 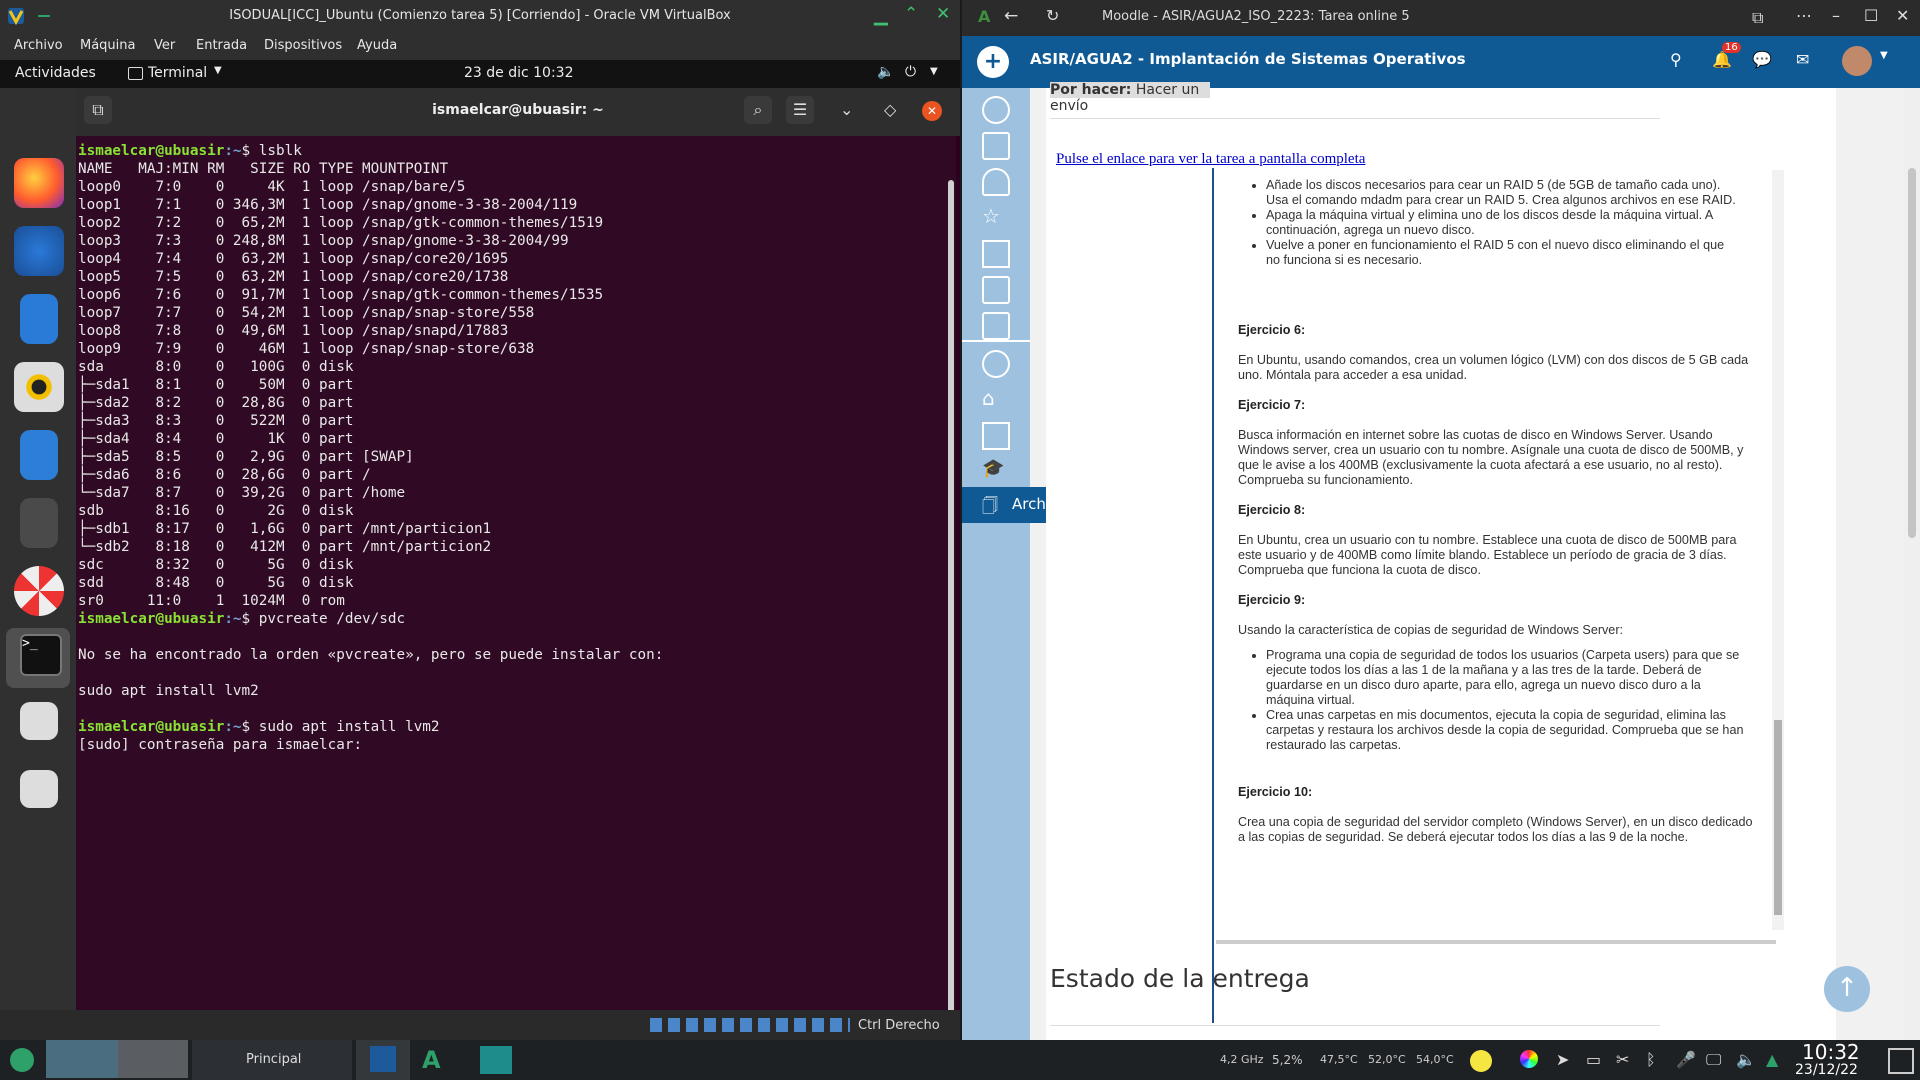 I want to click on chevron-down-icon: ▼, so click(x=218, y=70).